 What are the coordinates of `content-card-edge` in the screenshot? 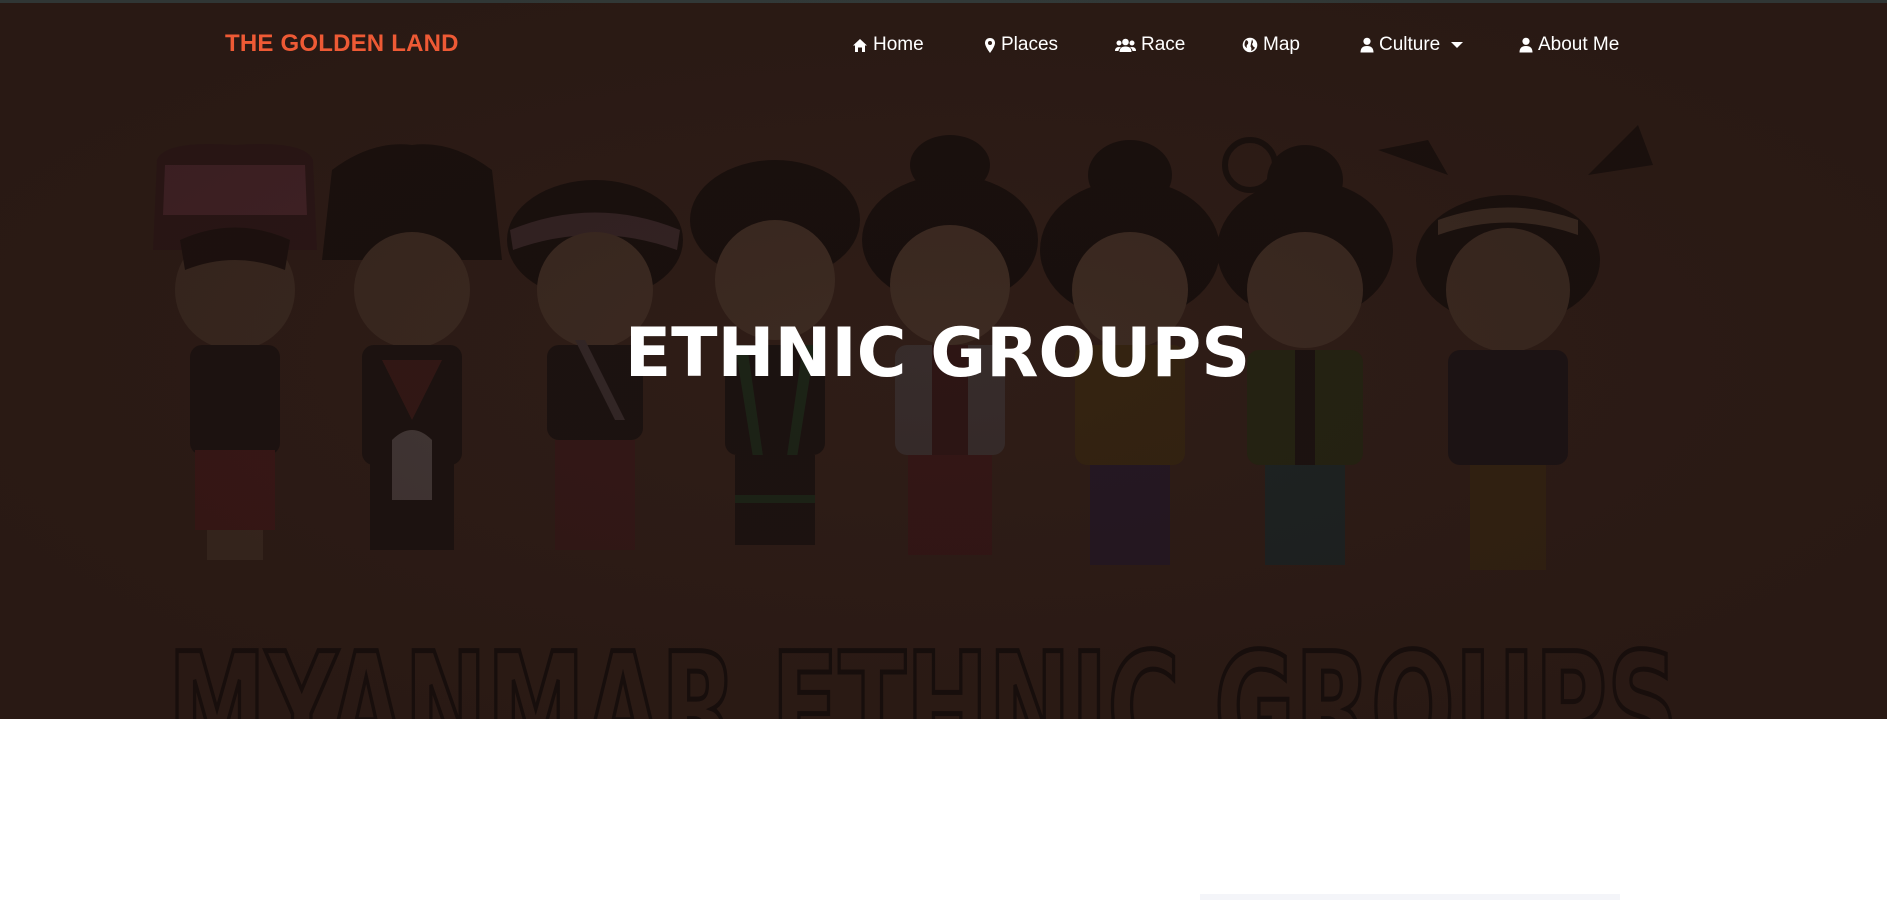 It's located at (1410, 897).